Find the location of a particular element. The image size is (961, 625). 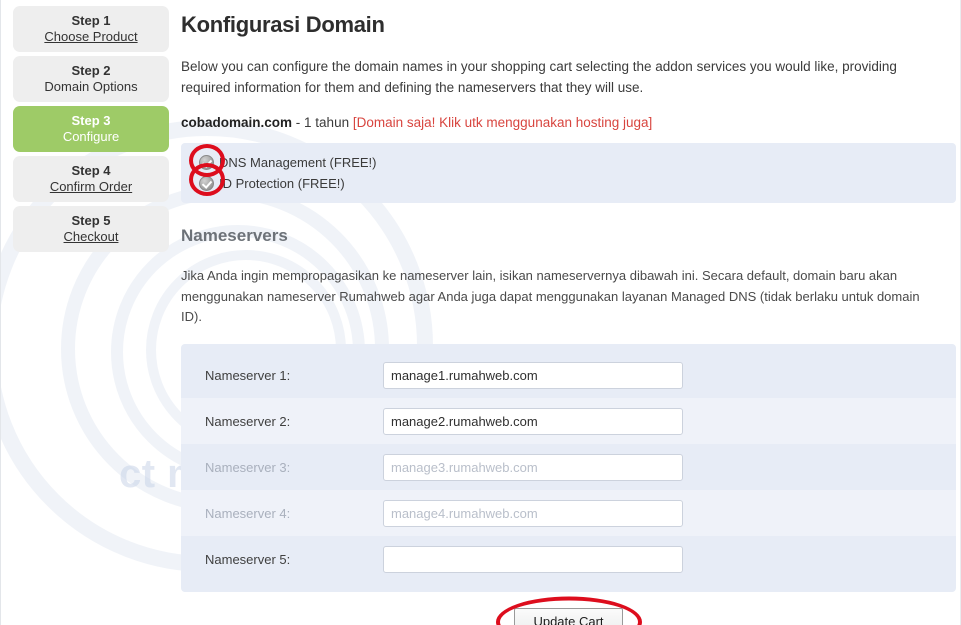

sidebar-step-3-active: Step 3 Configure is located at coordinates (91, 129).